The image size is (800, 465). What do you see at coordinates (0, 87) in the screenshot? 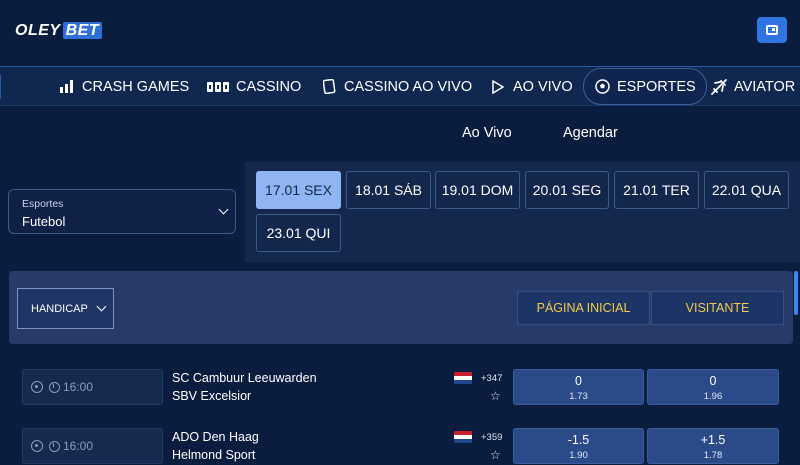
I see `nav-divider` at bounding box center [0, 87].